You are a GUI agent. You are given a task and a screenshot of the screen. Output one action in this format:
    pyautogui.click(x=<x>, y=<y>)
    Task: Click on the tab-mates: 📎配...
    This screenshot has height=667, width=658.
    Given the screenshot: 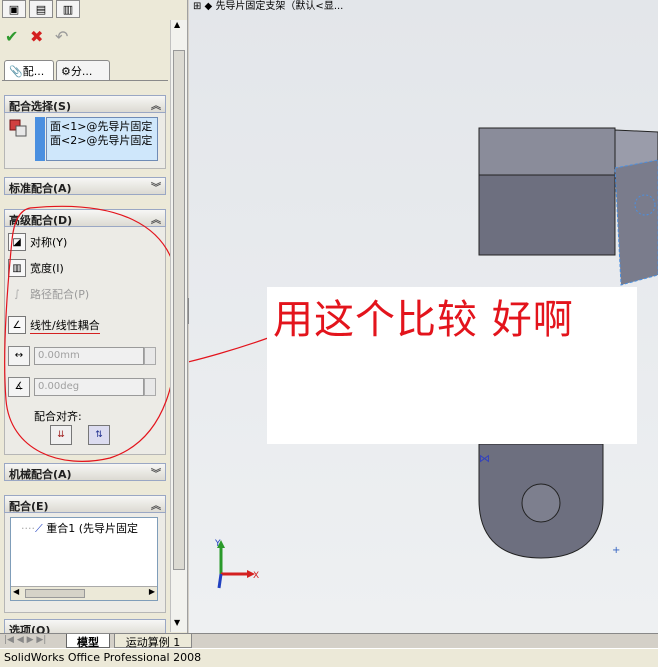 What is the action you would take?
    pyautogui.click(x=29, y=70)
    